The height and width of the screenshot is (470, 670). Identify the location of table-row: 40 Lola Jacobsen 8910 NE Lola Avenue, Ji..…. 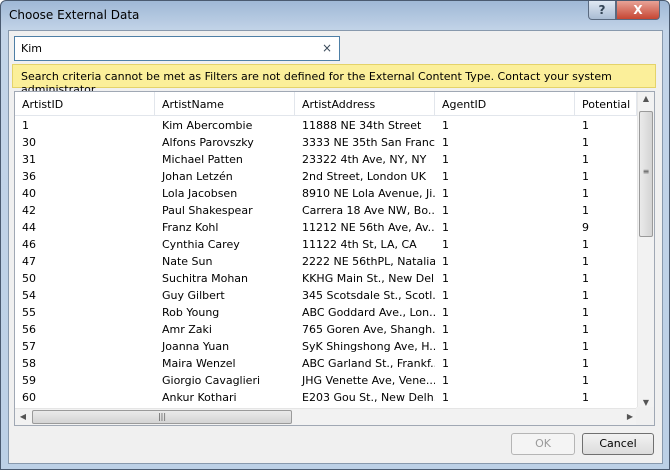
(326, 193).